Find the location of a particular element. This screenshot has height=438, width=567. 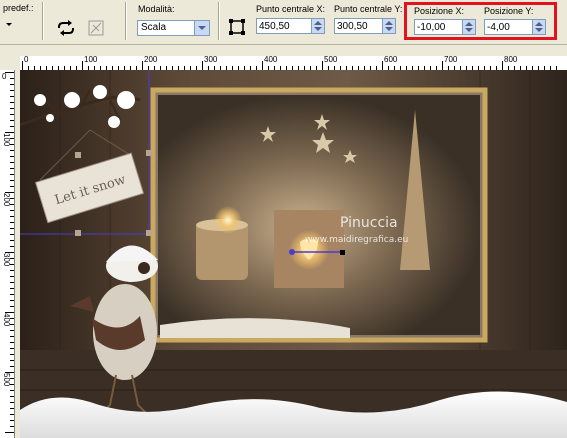

vertical-ruler: 0 100 200 300 400 500 is located at coordinates (7, 254).